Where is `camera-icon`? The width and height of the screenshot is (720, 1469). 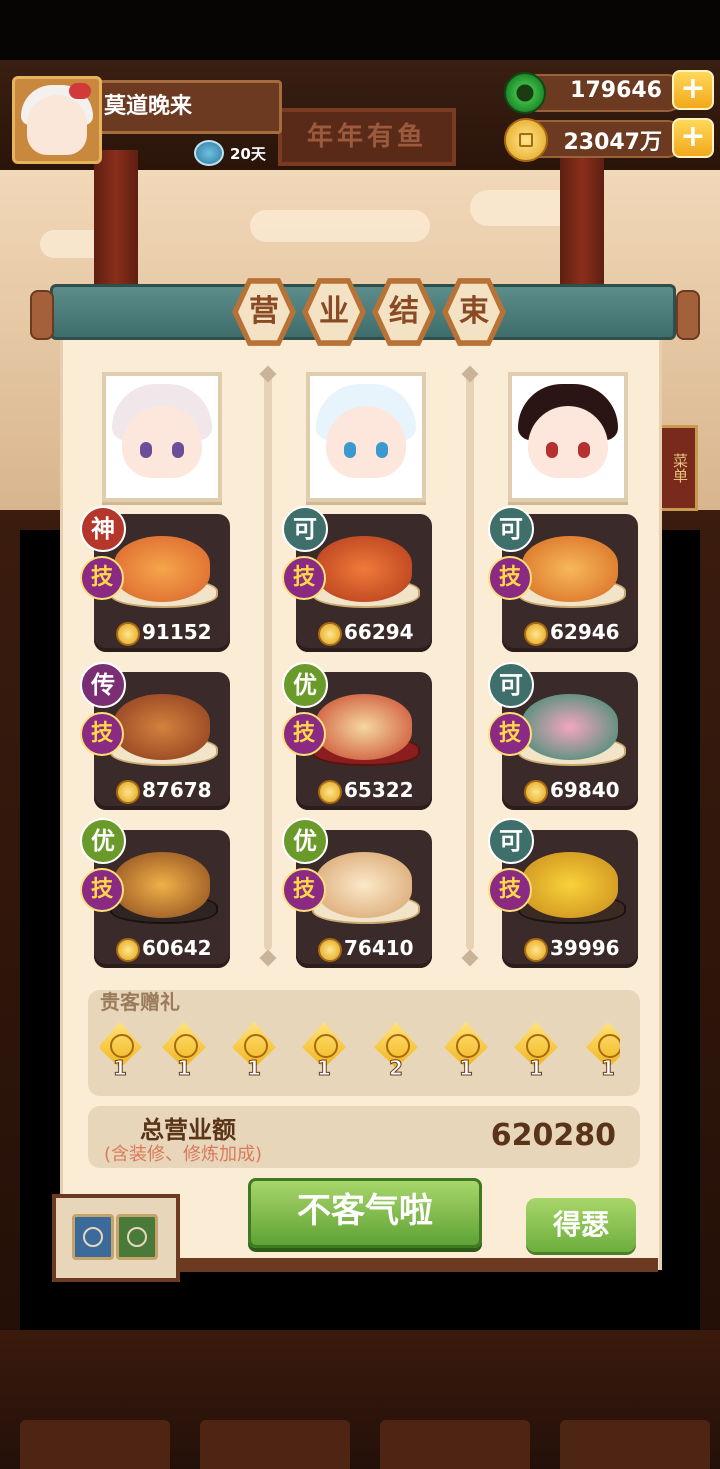 camera-icon is located at coordinates (137, 1237).